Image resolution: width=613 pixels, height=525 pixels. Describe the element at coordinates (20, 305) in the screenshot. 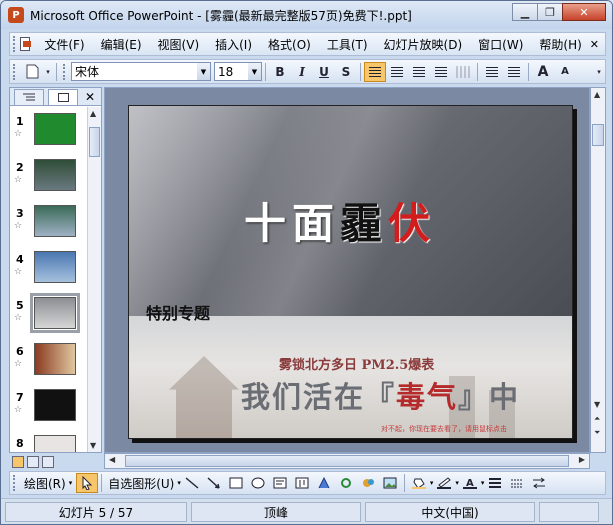

I see `slide-number: 5` at that location.